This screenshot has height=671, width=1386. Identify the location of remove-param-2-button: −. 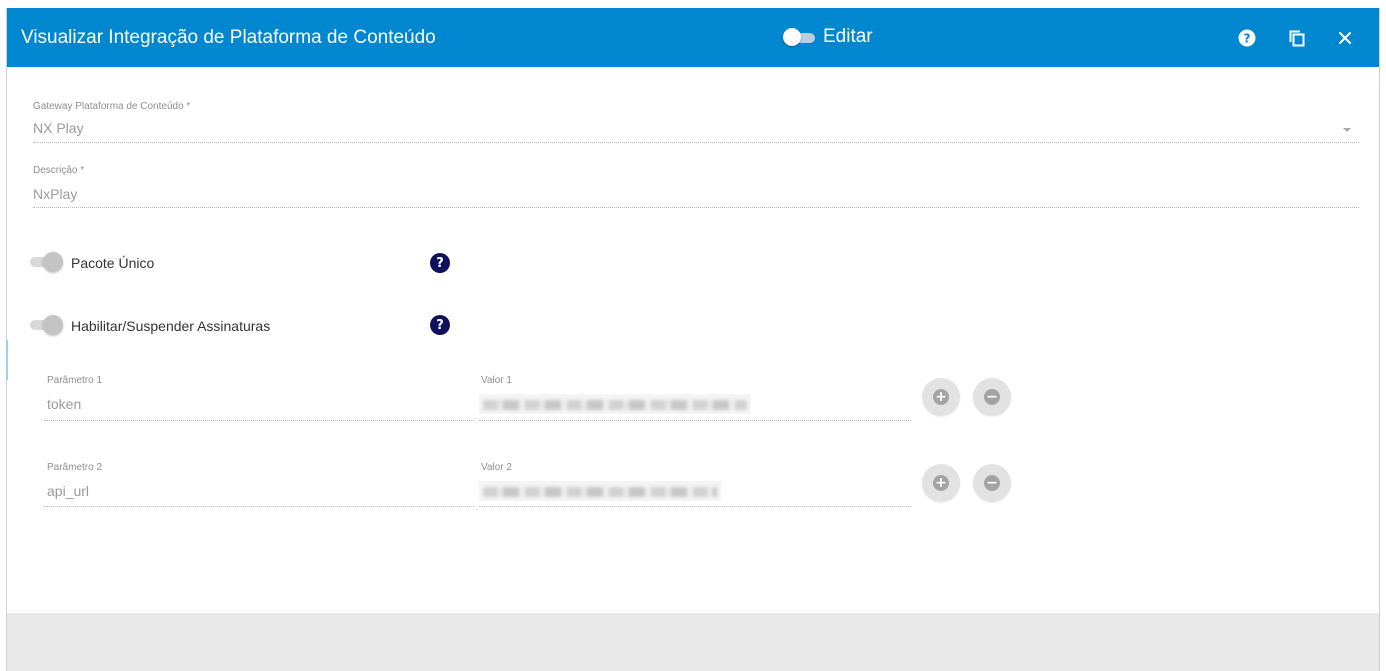
(992, 483).